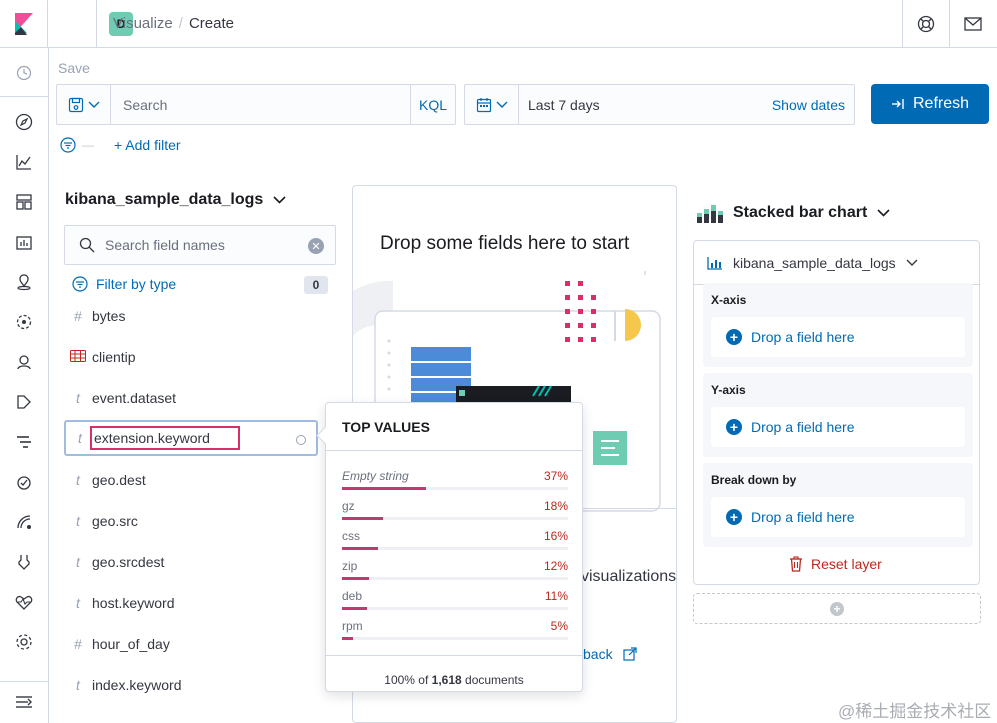 Image resolution: width=997 pixels, height=723 pixels. Describe the element at coordinates (24, 202) in the screenshot. I see `dashboard-icon` at that location.